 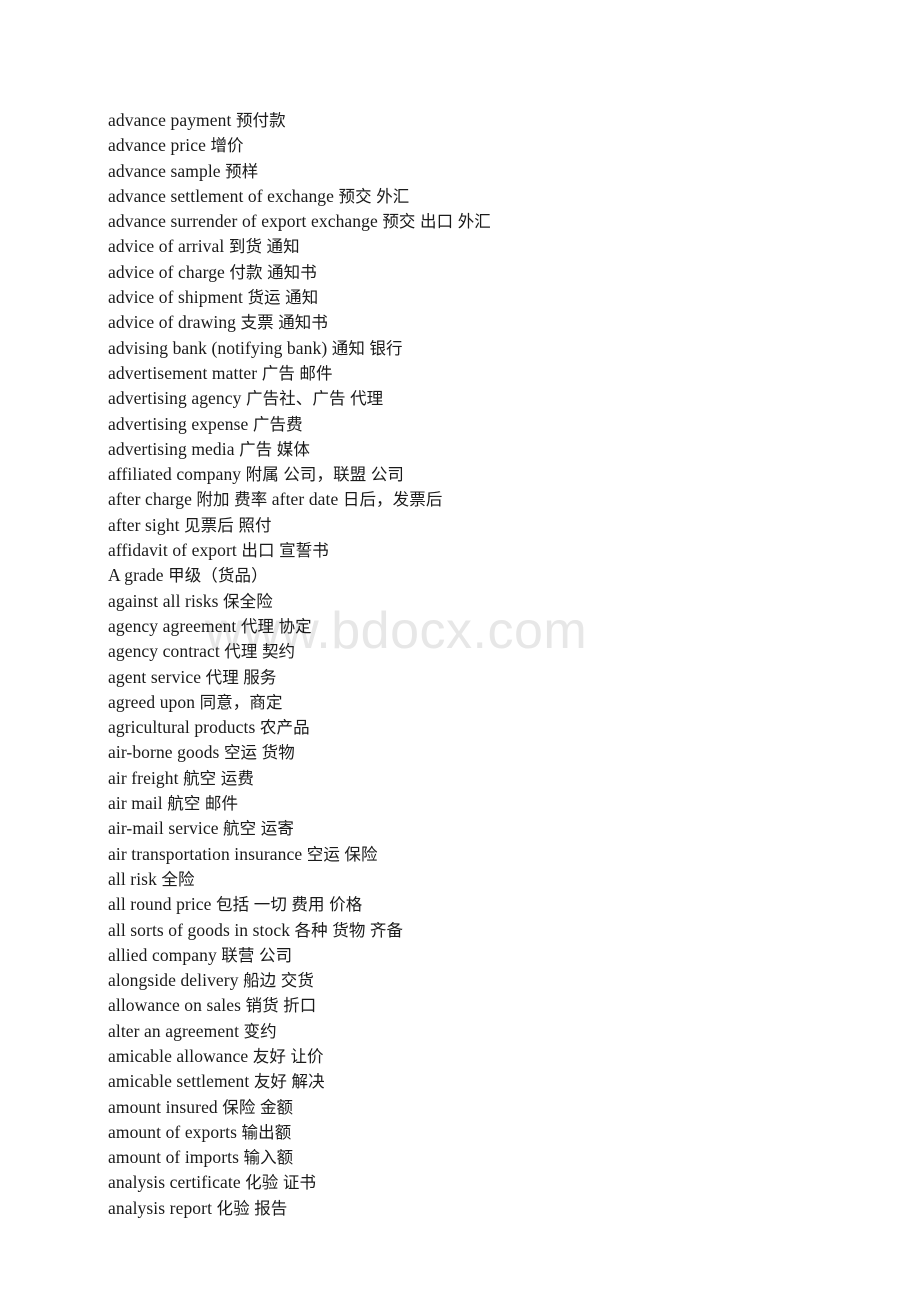 I want to click on glossary-entry: air-borne goods 空运 货物, so click(x=201, y=752).